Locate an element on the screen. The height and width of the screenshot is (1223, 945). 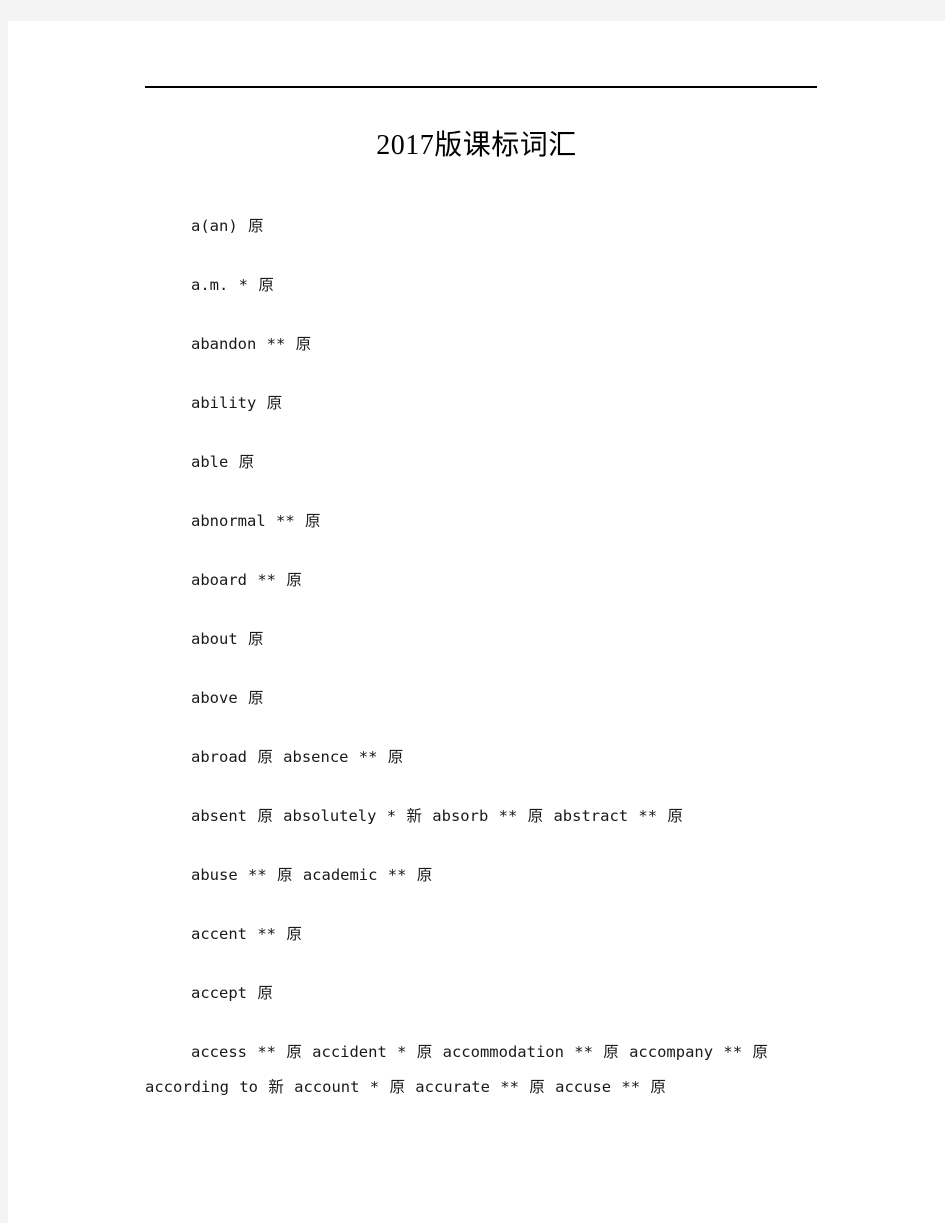
header-horizontal-rule is located at coordinates (481, 87).